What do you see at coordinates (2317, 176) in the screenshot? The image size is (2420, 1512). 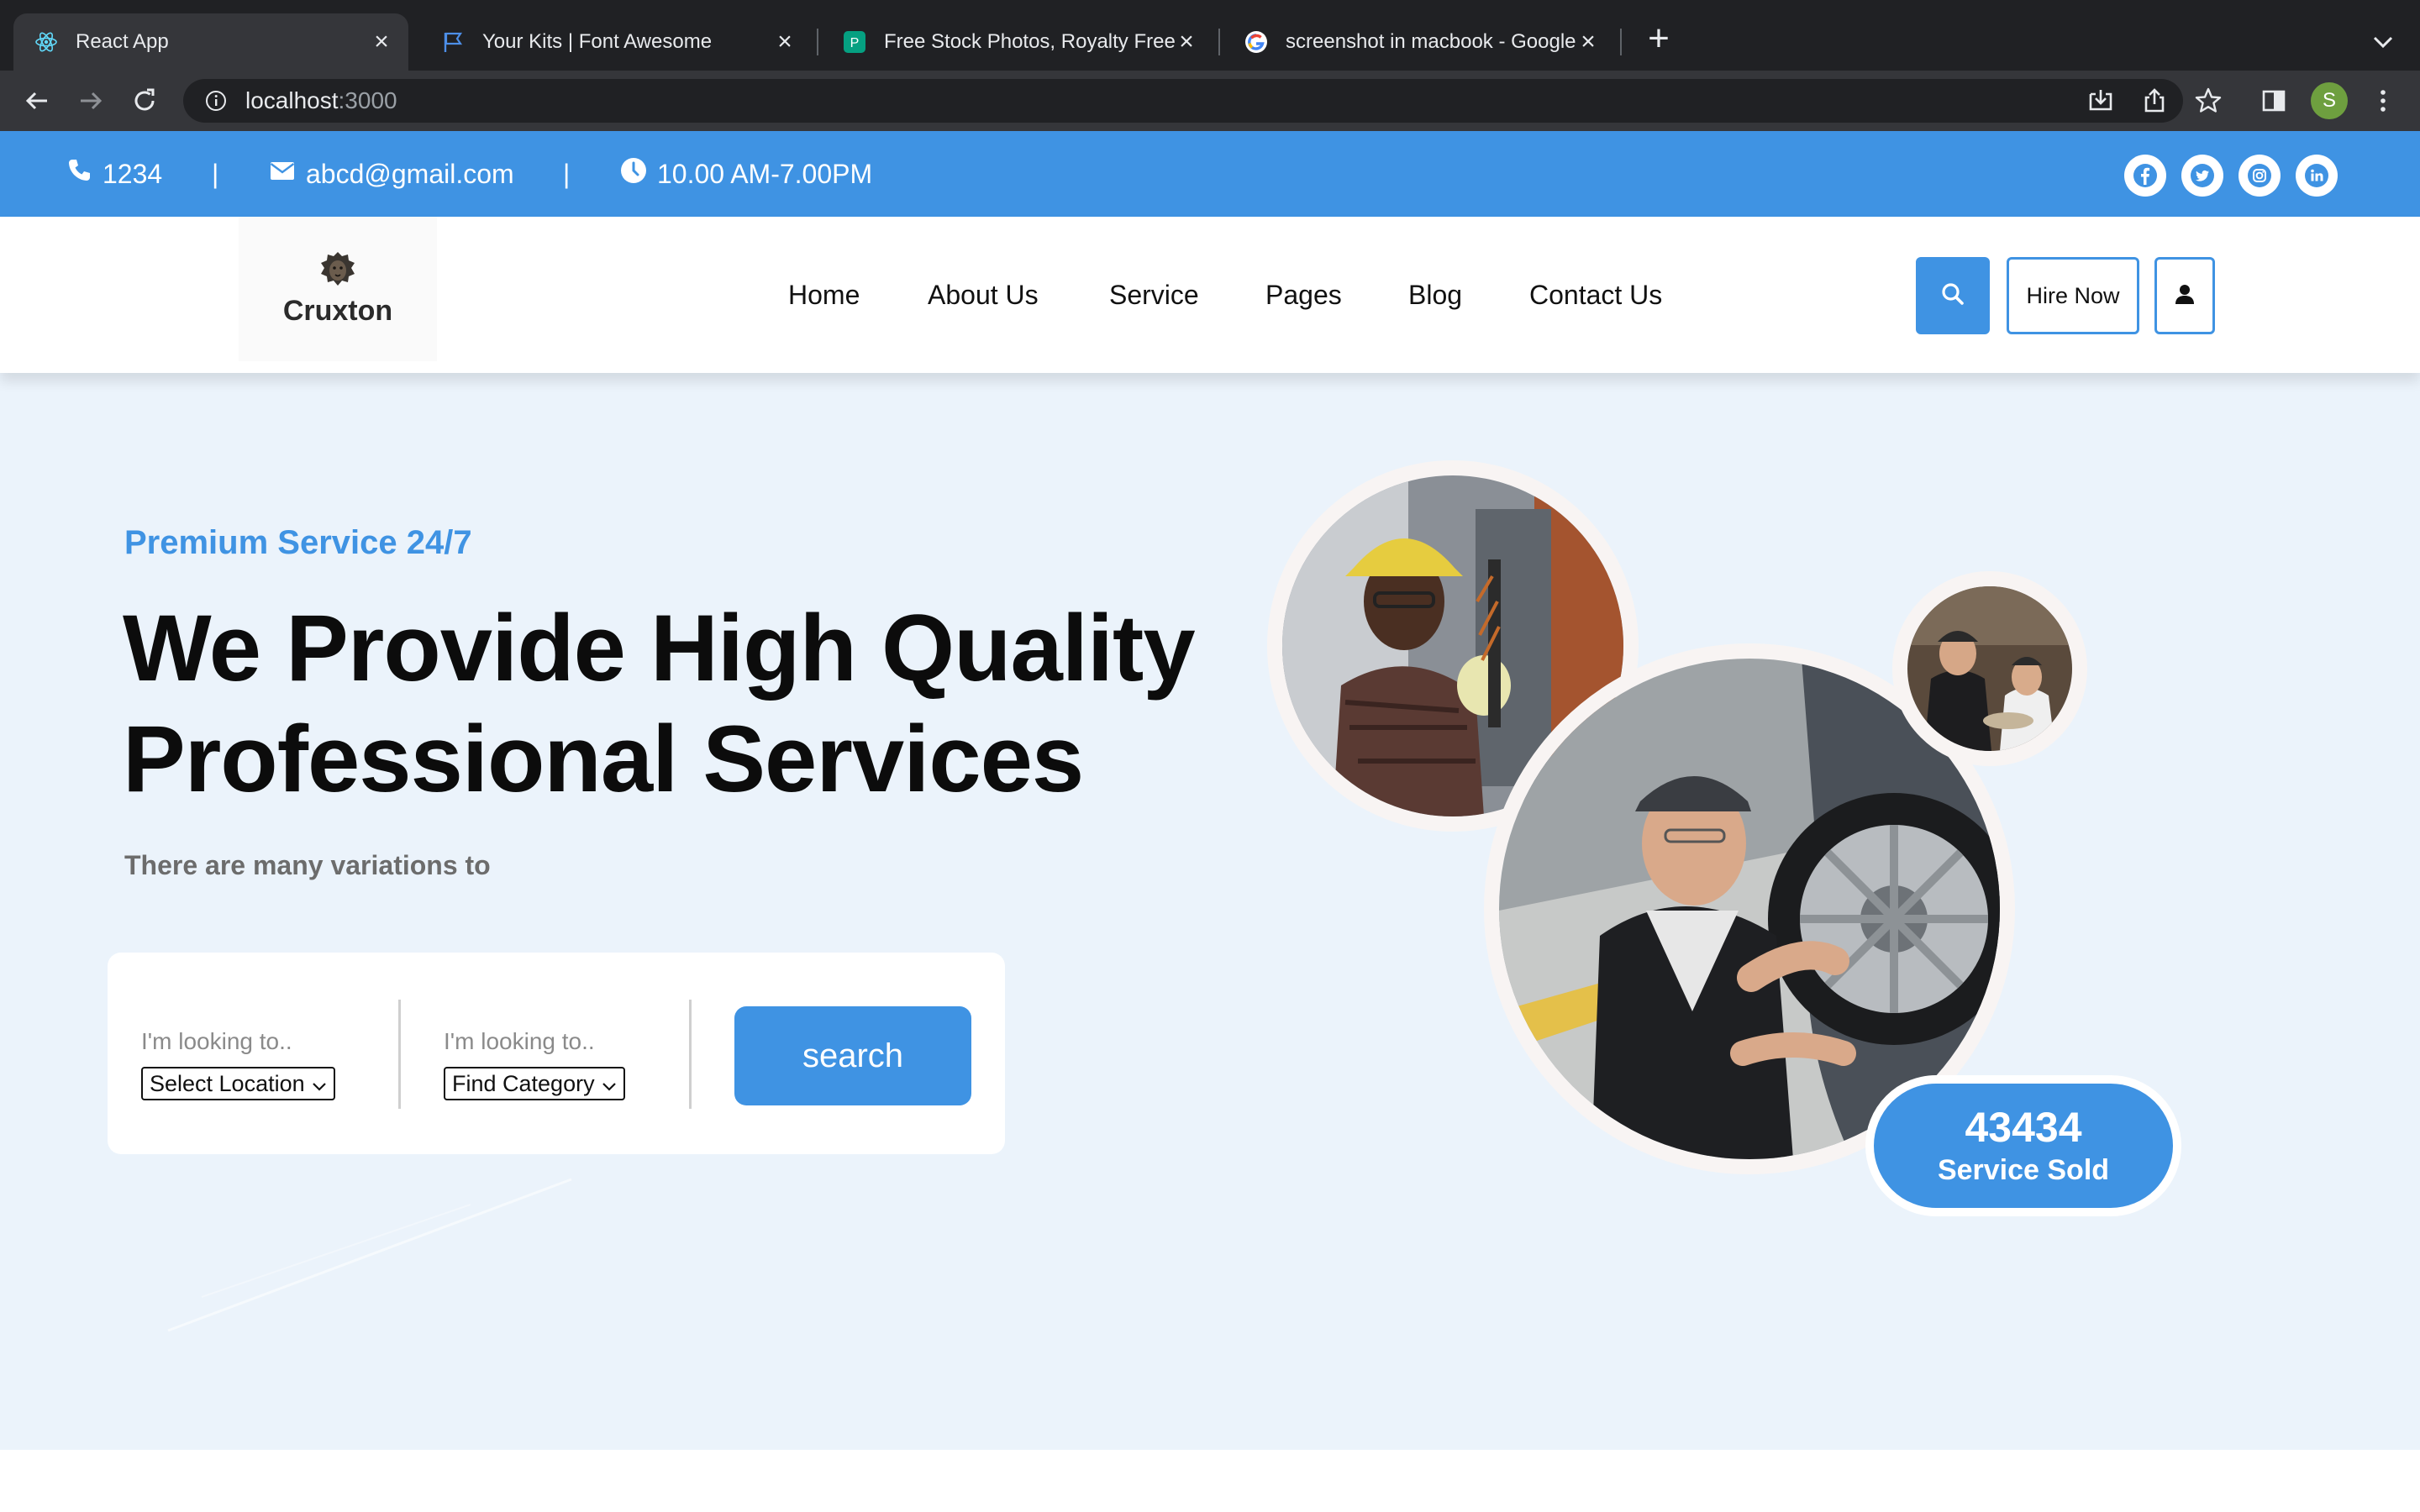 I see `linkedin-icon` at bounding box center [2317, 176].